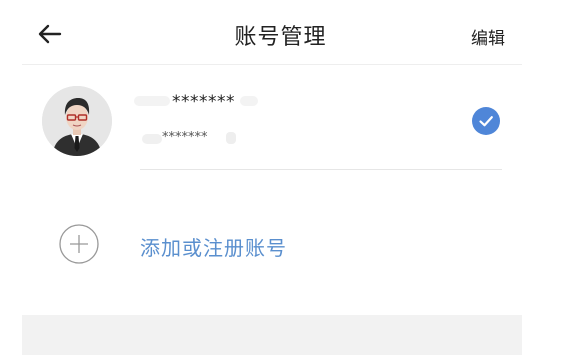 This screenshot has height=355, width=561. Describe the element at coordinates (203, 102) in the screenshot. I see `account-username: *******` at that location.